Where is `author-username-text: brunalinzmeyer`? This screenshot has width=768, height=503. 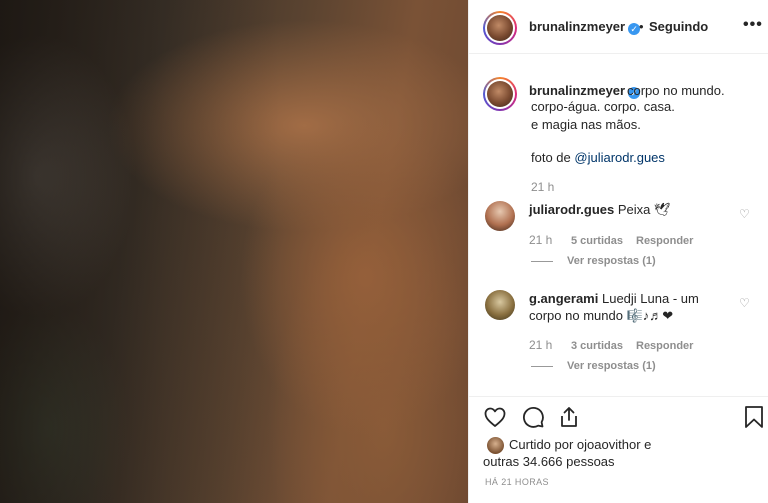
author-username-text: brunalinzmeyer is located at coordinates (577, 26).